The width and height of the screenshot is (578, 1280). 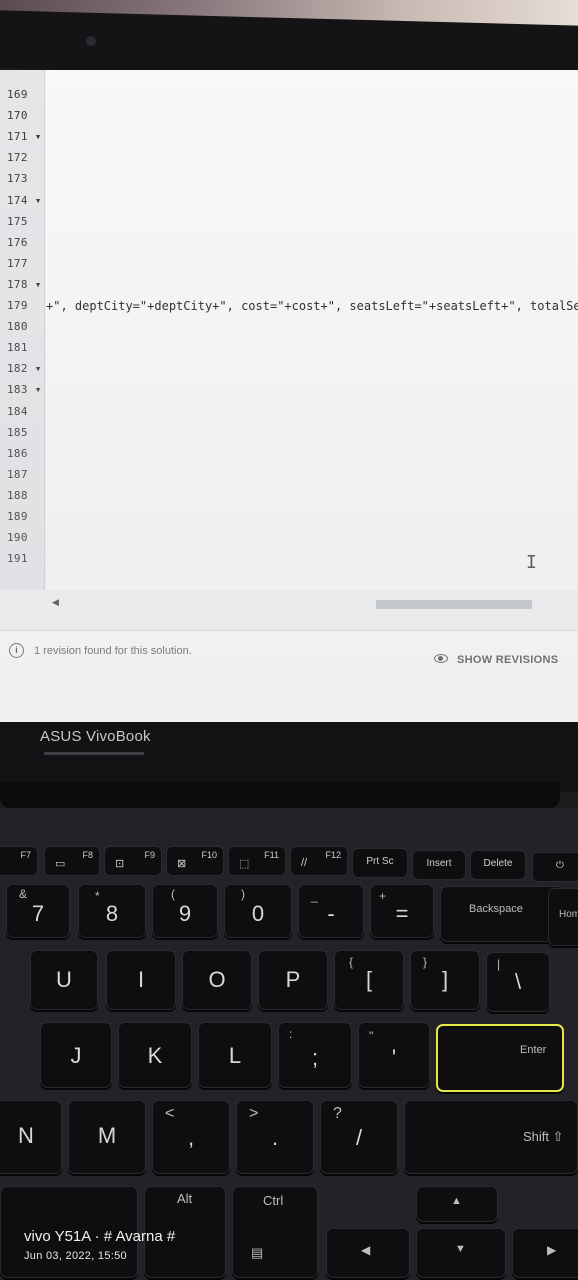 What do you see at coordinates (120, 864) in the screenshot?
I see `projector-icon: ⊡` at bounding box center [120, 864].